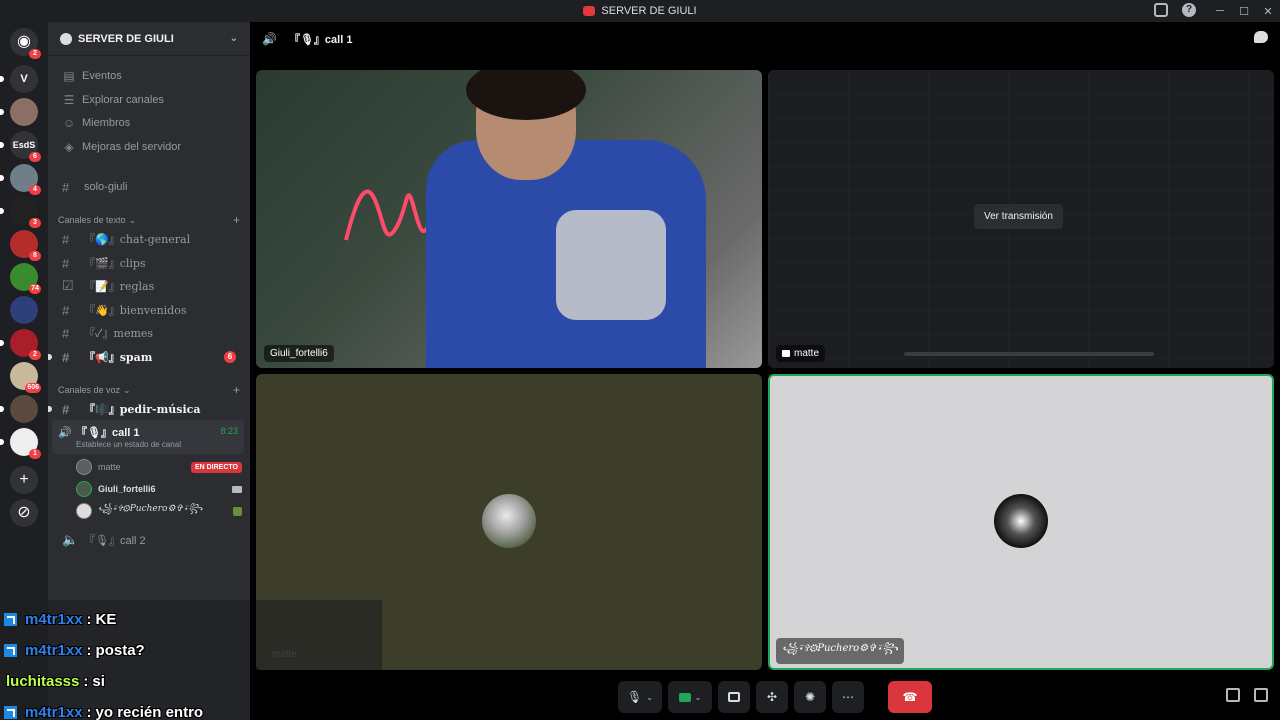 This screenshot has height=720, width=1280. I want to click on server-icon: 1, so click(20, 443).